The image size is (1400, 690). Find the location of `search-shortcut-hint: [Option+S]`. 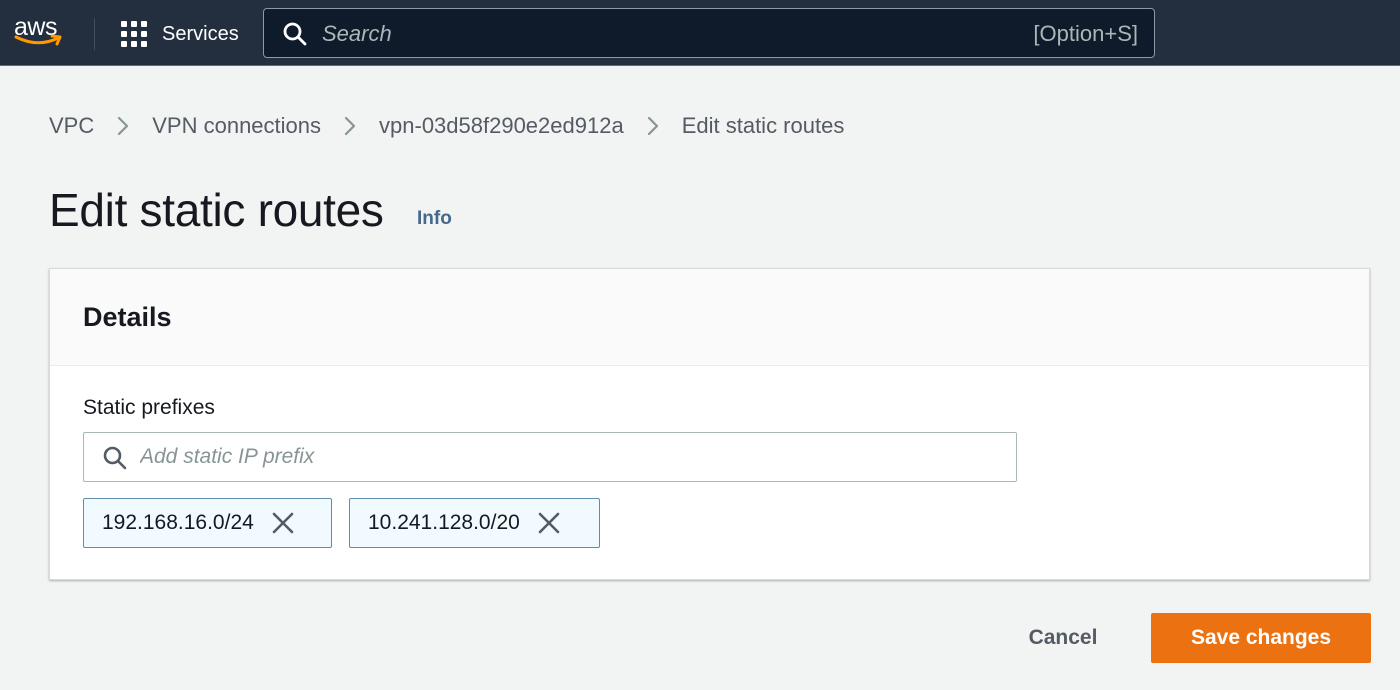

search-shortcut-hint: [Option+S] is located at coordinates (1085, 33).